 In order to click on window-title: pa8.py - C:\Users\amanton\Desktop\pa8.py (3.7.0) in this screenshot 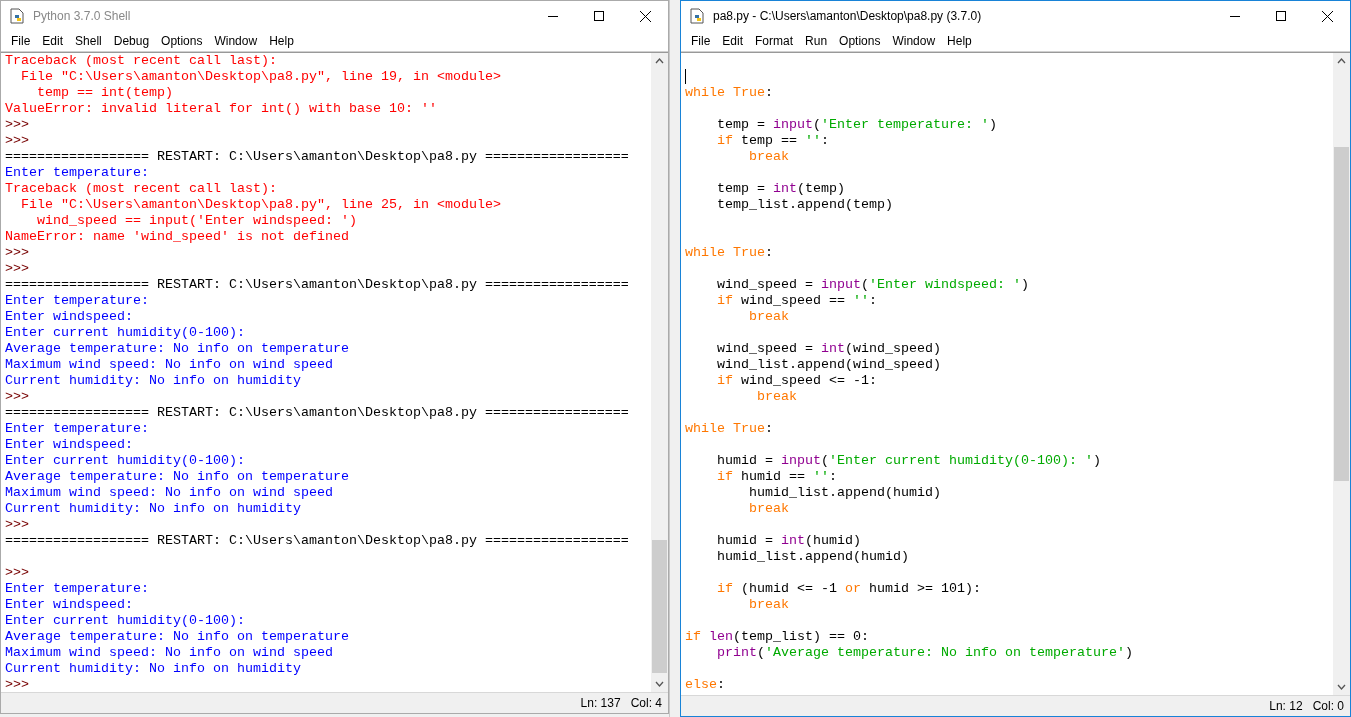, I will do `click(848, 16)`.